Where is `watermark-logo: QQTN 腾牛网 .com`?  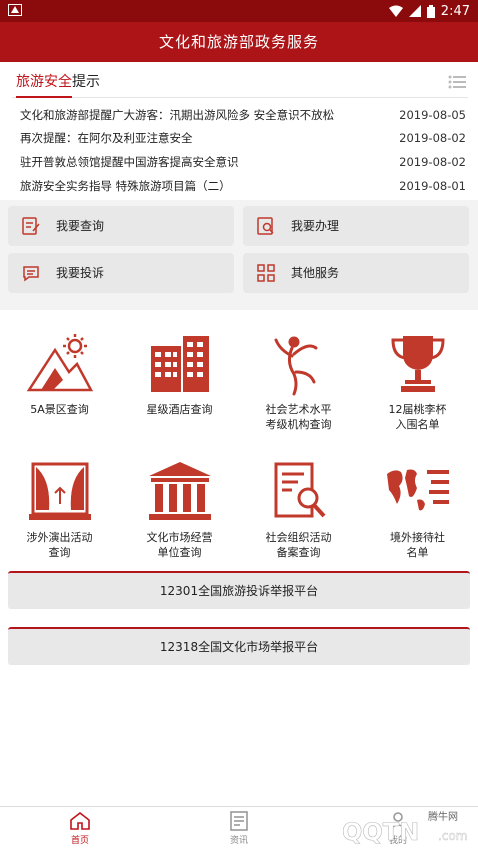
watermark-logo: QQTN 腾牛网 .com is located at coordinates (386, 828).